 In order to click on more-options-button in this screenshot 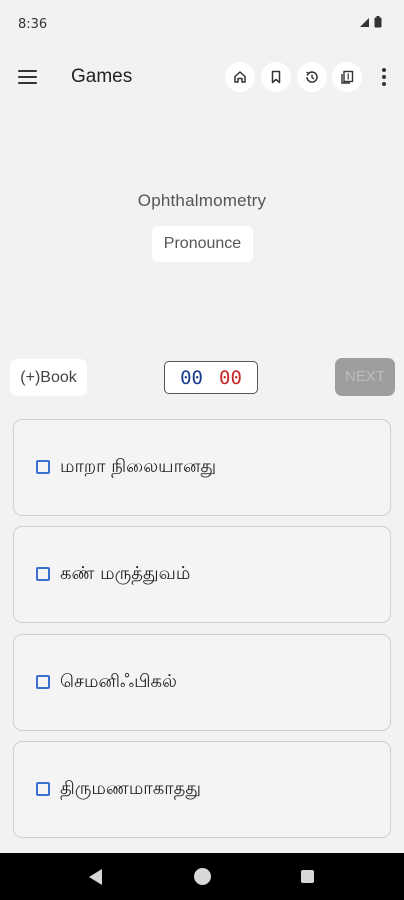, I will do `click(384, 77)`.